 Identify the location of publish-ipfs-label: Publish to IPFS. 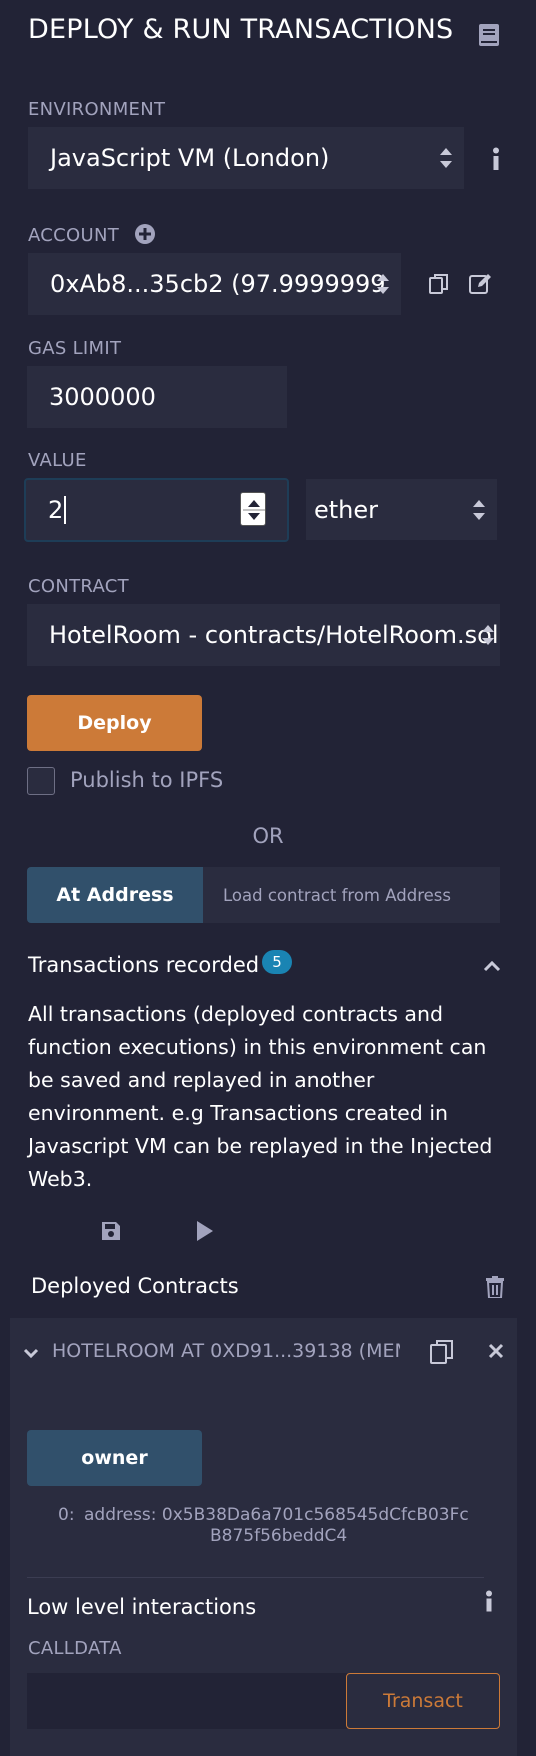
(147, 780).